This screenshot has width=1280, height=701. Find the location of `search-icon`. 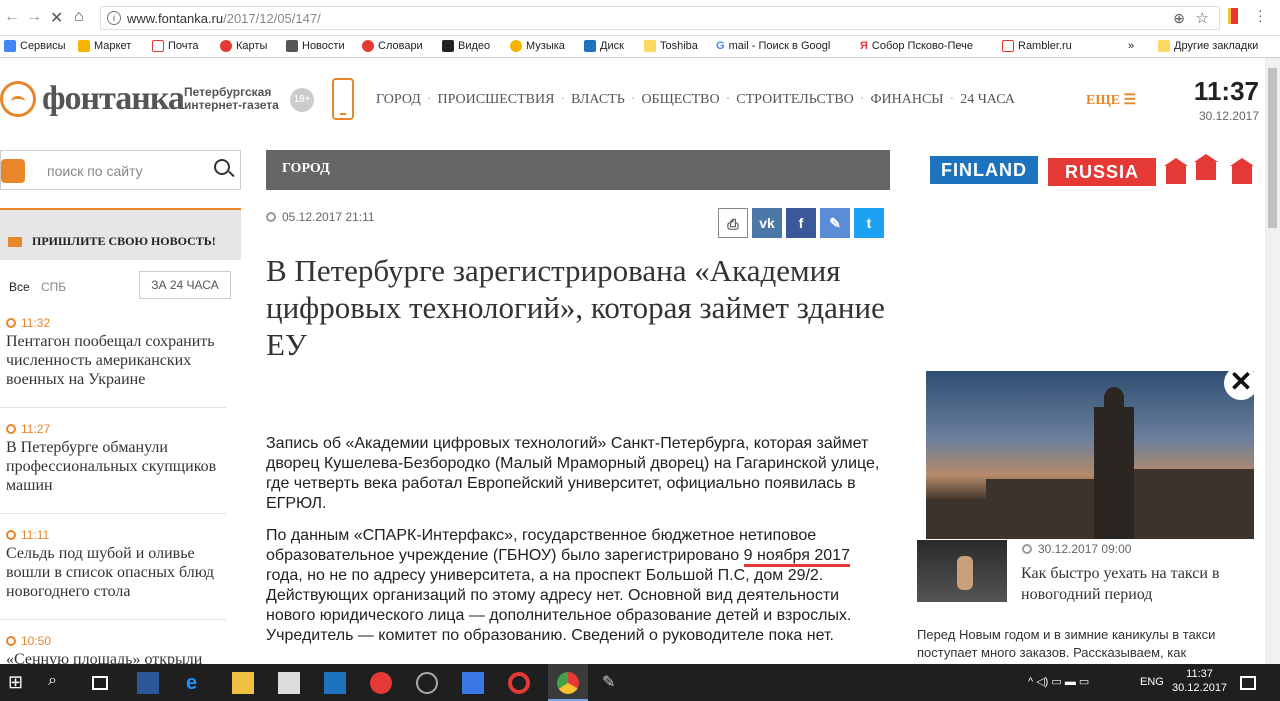

search-icon is located at coordinates (222, 167).